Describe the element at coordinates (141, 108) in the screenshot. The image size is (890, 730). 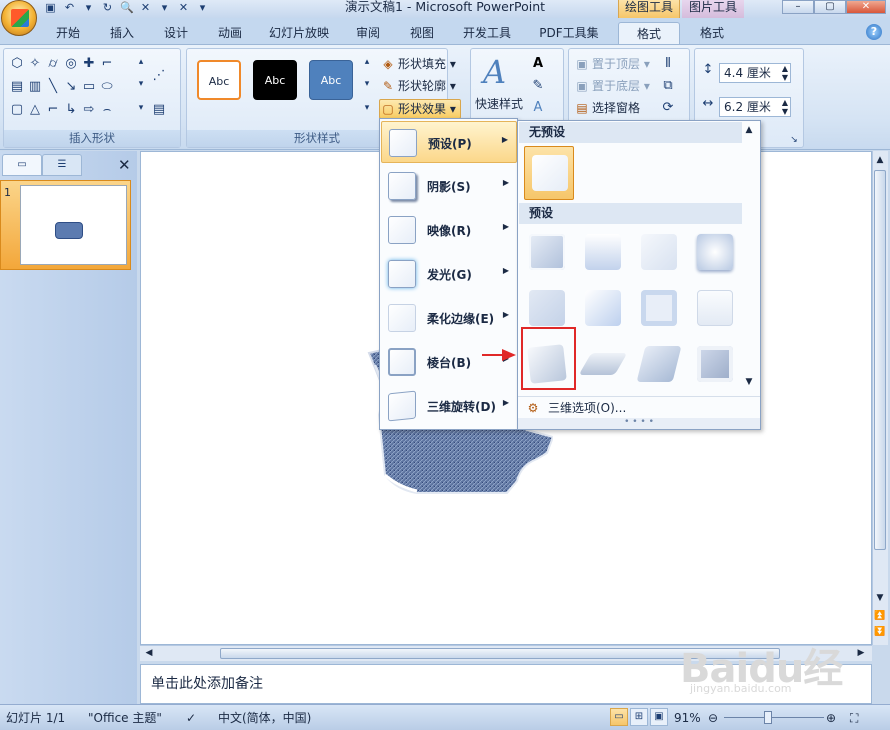
I see `more-shapes-icon: ▾` at that location.